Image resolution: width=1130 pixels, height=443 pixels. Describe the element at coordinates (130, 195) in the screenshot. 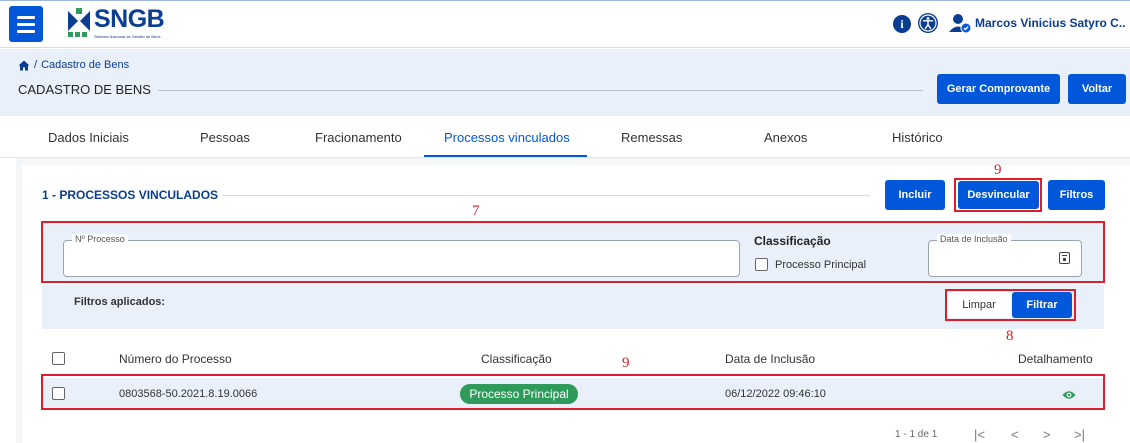

I see `section-title: 1 - PROCESSOS VINCULADOS` at that location.